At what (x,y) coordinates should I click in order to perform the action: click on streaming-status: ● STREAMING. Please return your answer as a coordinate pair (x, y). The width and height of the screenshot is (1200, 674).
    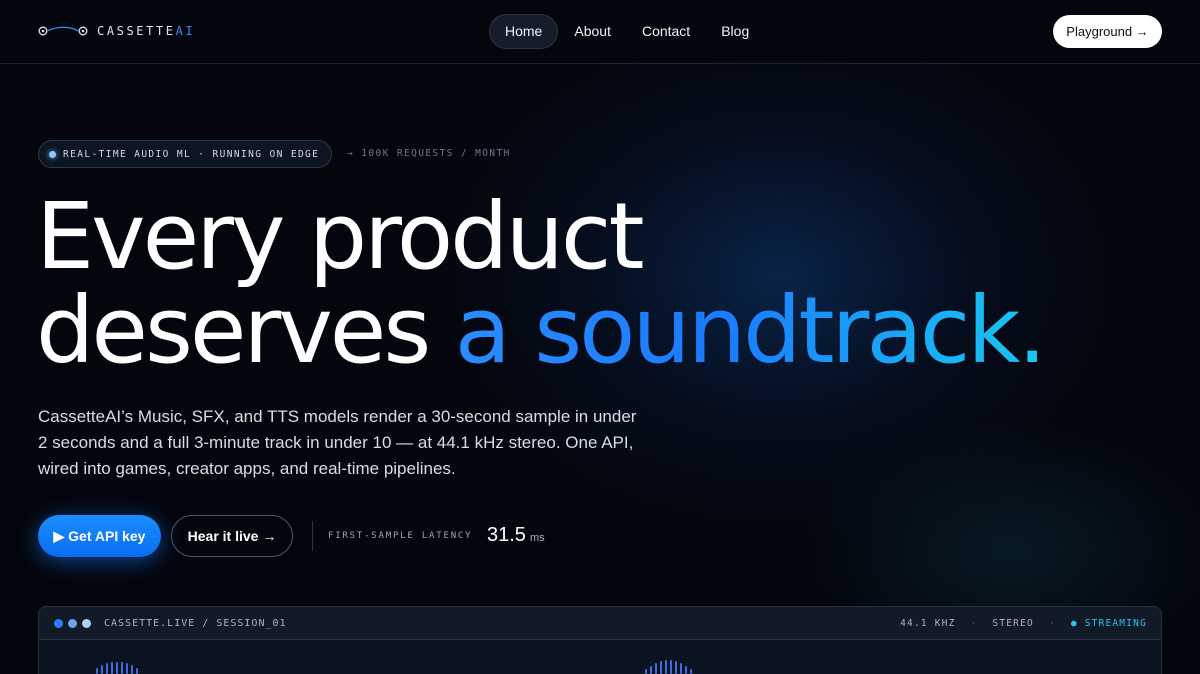
    Looking at the image, I should click on (1108, 623).